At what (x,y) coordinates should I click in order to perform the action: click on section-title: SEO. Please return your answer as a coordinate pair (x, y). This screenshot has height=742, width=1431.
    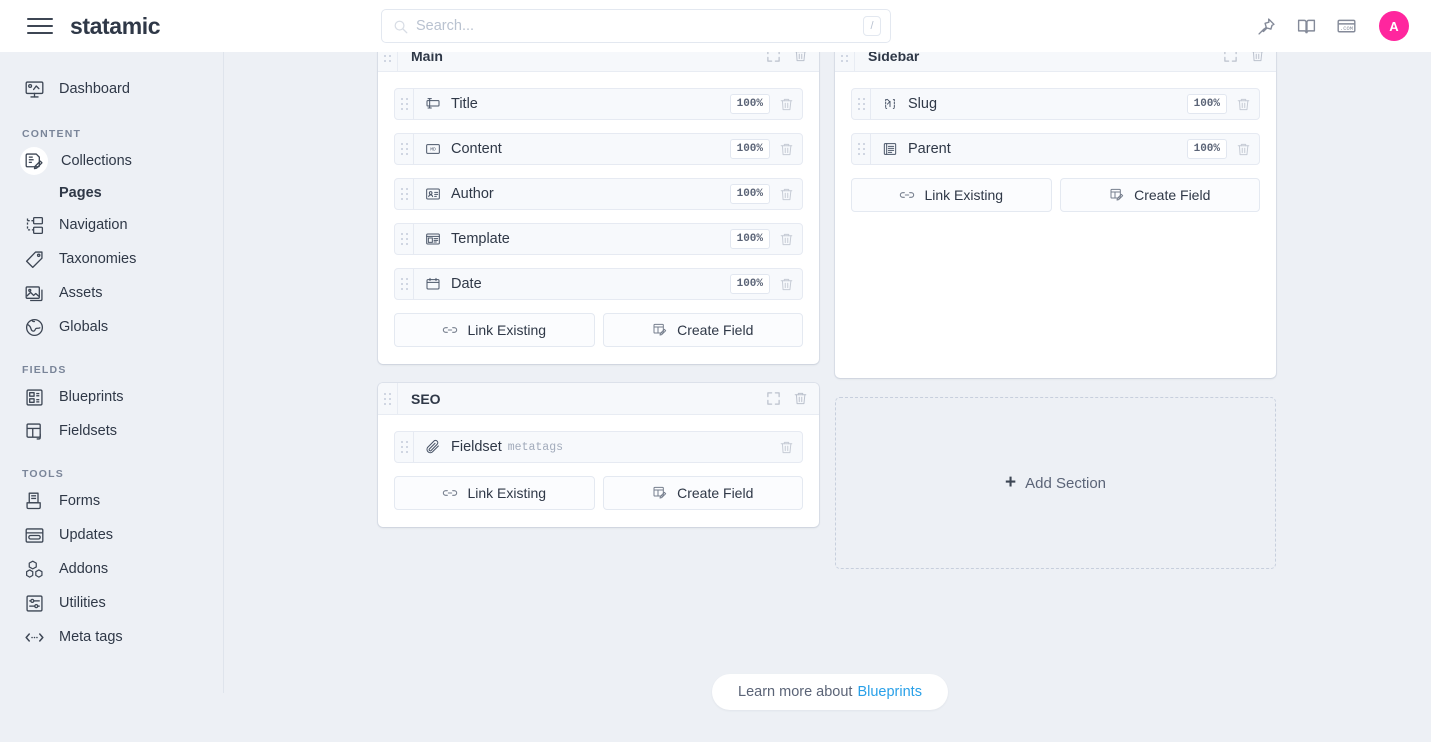
    Looking at the image, I should click on (426, 398).